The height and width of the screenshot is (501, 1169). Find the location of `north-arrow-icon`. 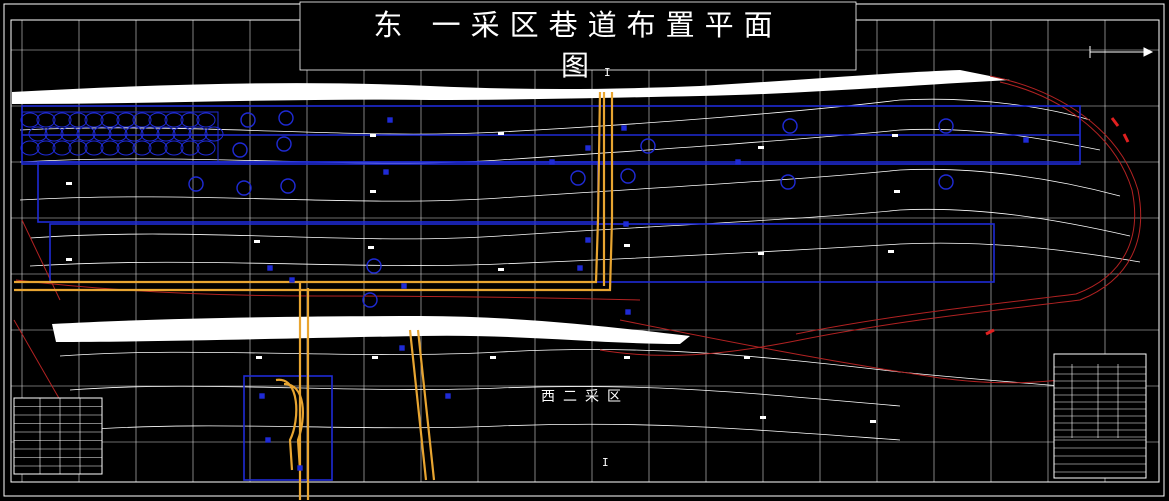

north-arrow-icon is located at coordinates (1121, 52).